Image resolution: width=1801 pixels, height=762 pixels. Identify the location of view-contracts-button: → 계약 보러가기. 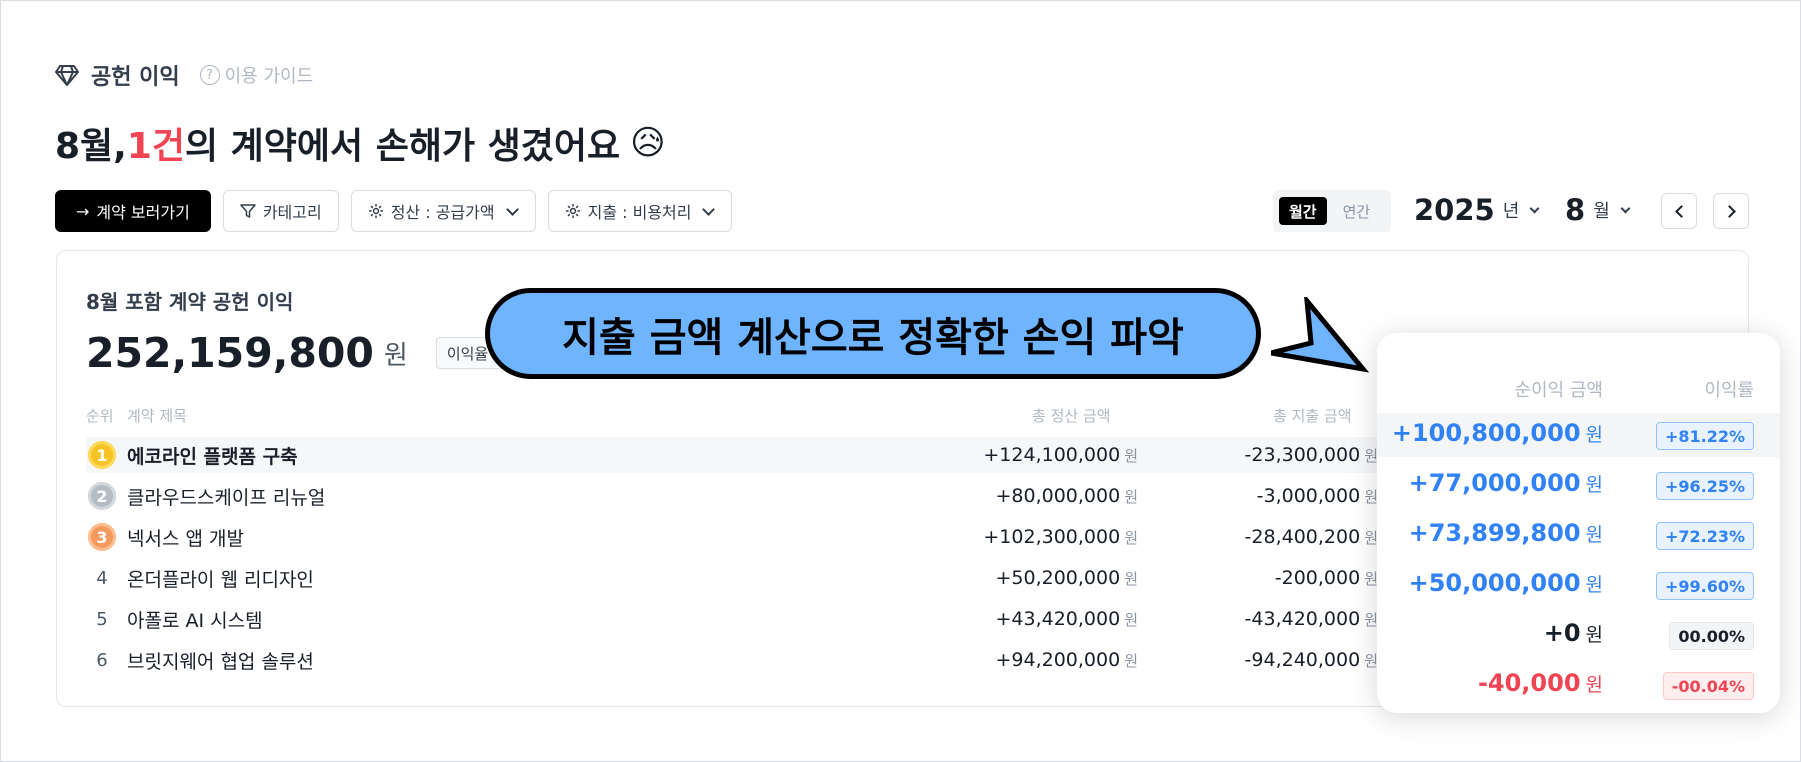
(133, 211).